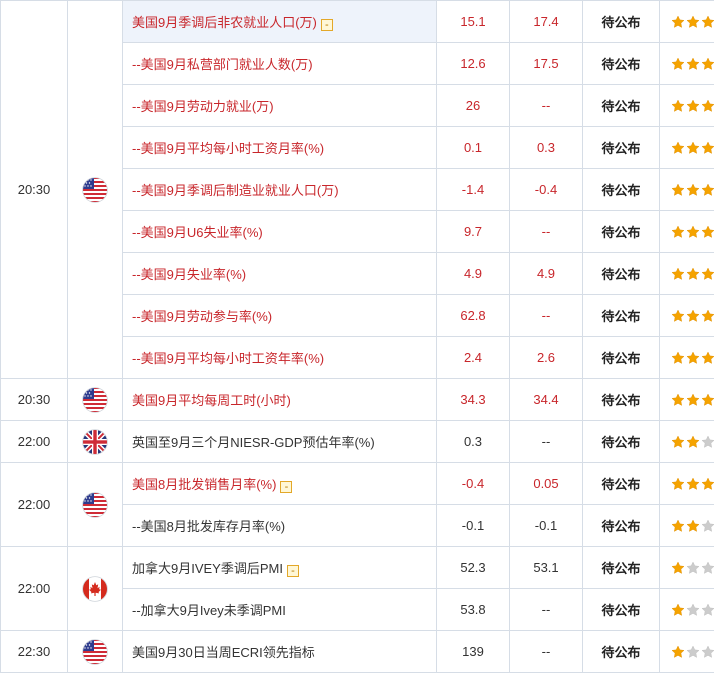 The height and width of the screenshot is (677, 714). Describe the element at coordinates (203, 106) in the screenshot. I see `event-name: --美国9月劳动力就业(万)` at that location.